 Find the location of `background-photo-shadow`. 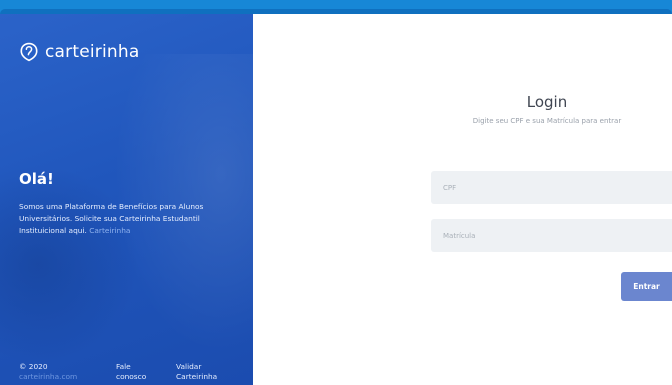

background-photo-shadow is located at coordinates (70, 264).